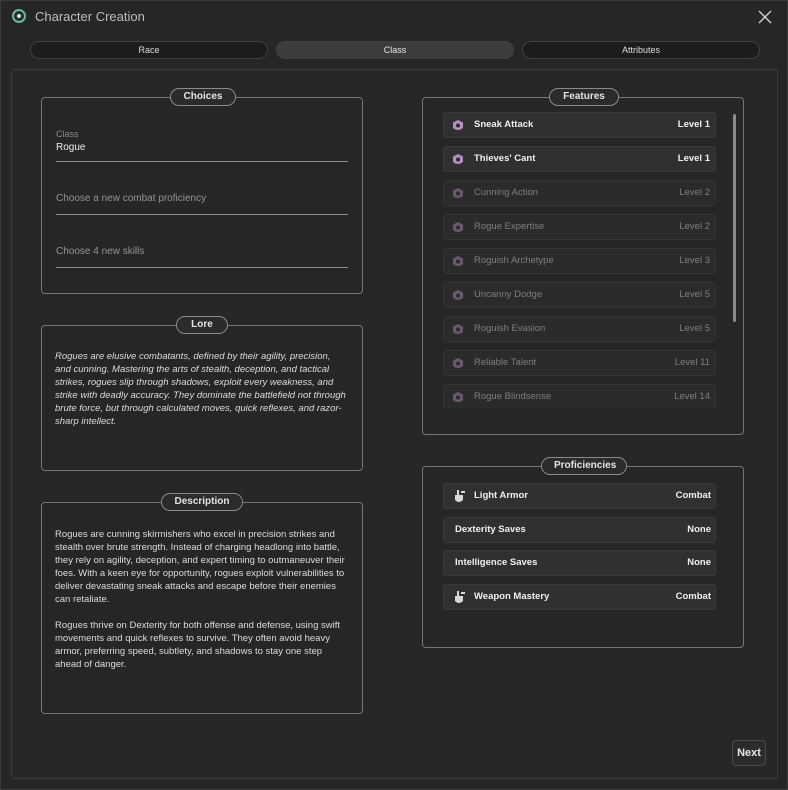  Describe the element at coordinates (514, 260) in the screenshot. I see `feature-name: Roguish Archetype` at that location.